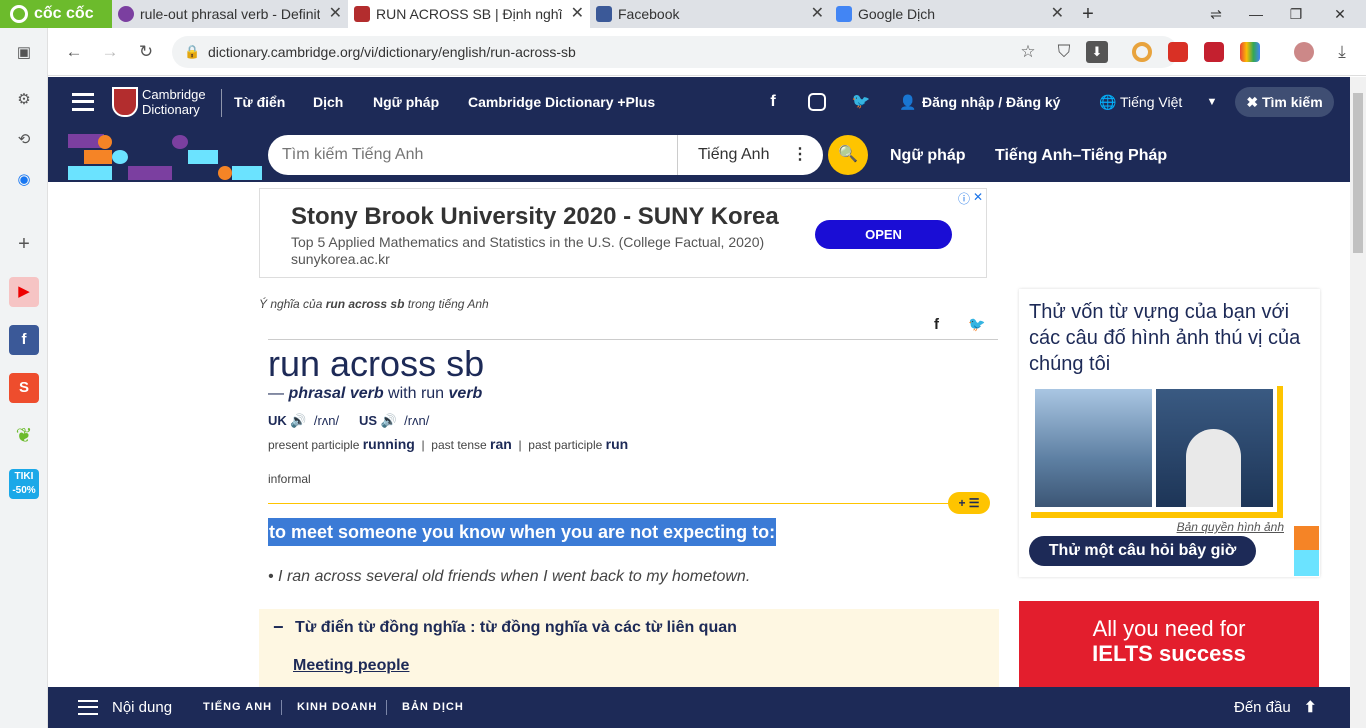 Image resolution: width=1366 pixels, height=728 pixels. What do you see at coordinates (950, 14) in the screenshot?
I see `tab-google-translate: Google Dịch ✕` at bounding box center [950, 14].